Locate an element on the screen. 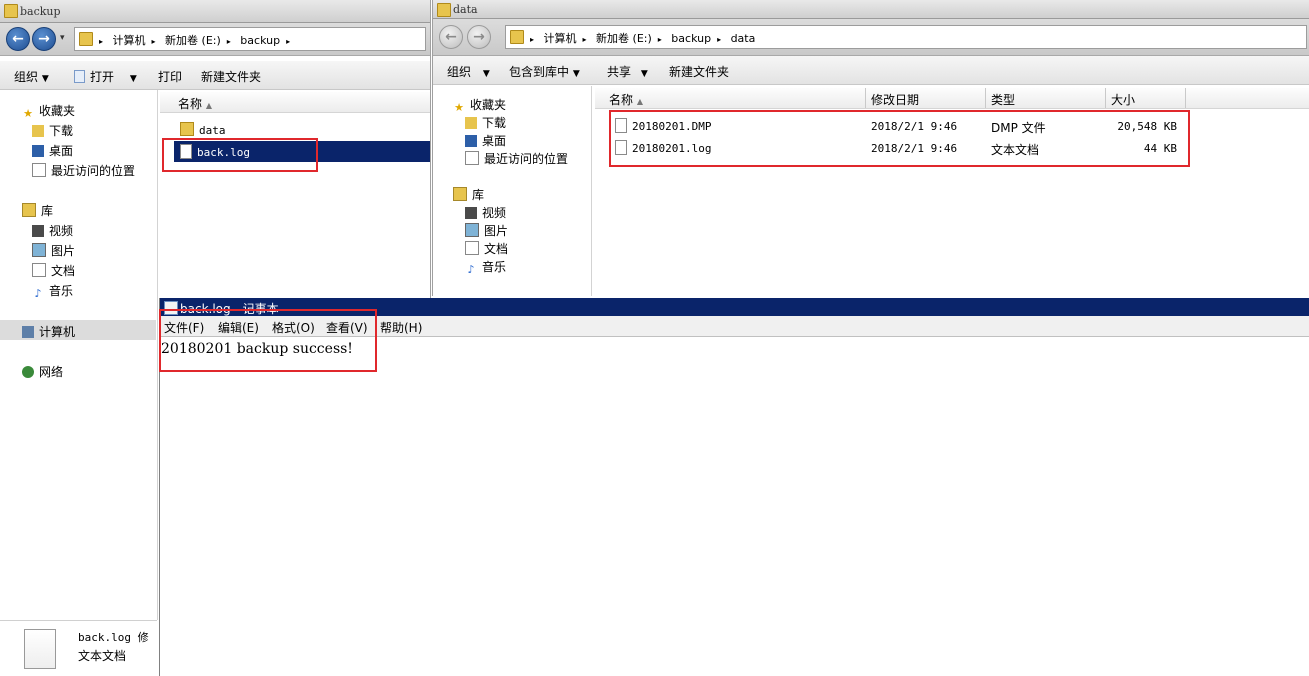  command-bar: 组织 ▼ 包含到库中 ▼ 共享 ▼ 新建文件夹 is located at coordinates (871, 70).